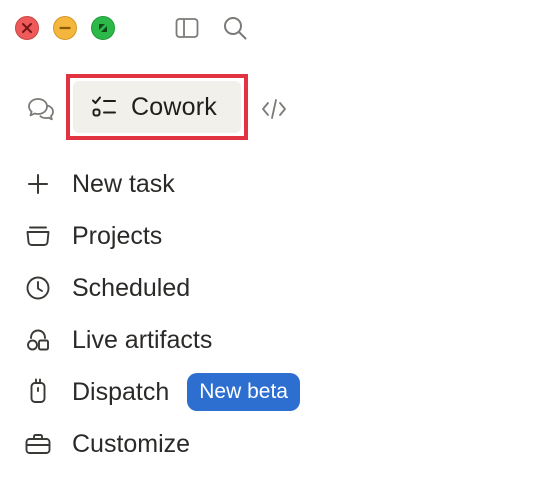  I want to click on close-icon, so click(27, 28).